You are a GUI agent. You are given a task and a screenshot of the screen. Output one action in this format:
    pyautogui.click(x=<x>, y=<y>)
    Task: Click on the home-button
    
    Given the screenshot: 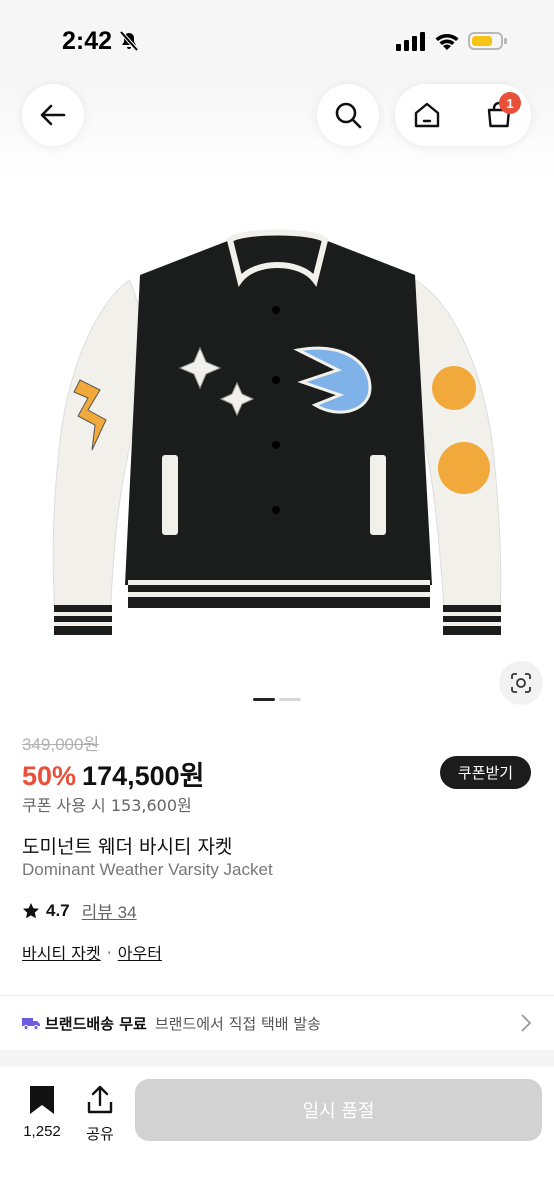 What is the action you would take?
    pyautogui.click(x=427, y=115)
    